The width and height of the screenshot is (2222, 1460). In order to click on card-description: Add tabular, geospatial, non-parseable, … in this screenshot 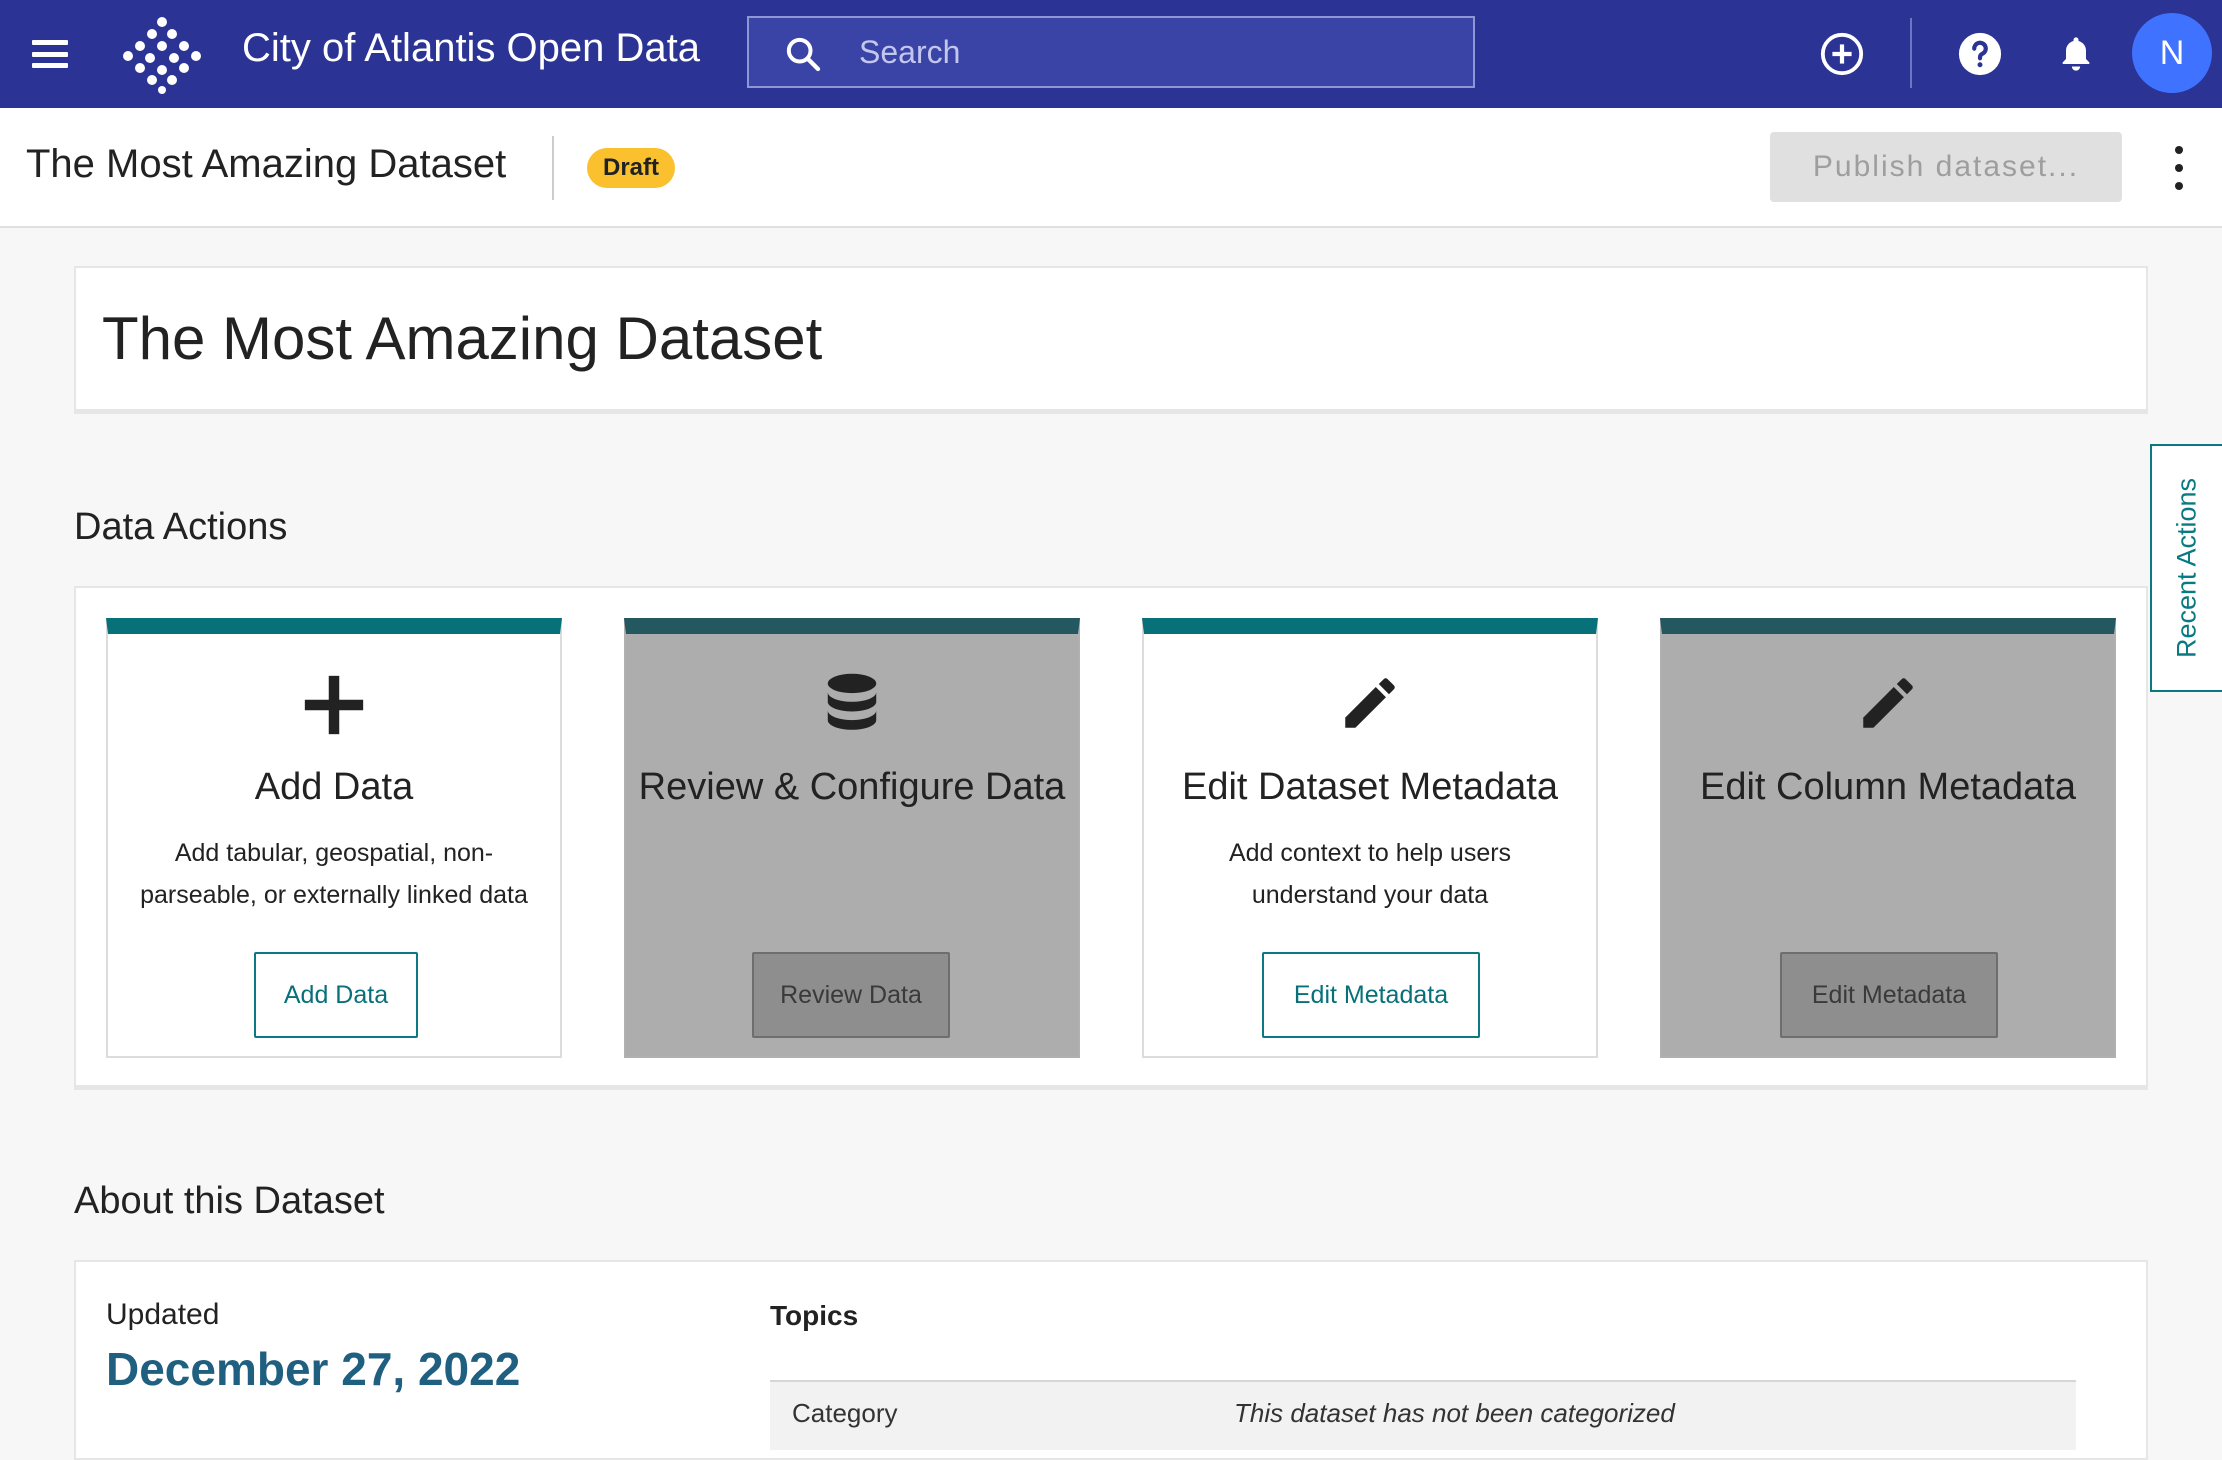, I will do `click(334, 874)`.